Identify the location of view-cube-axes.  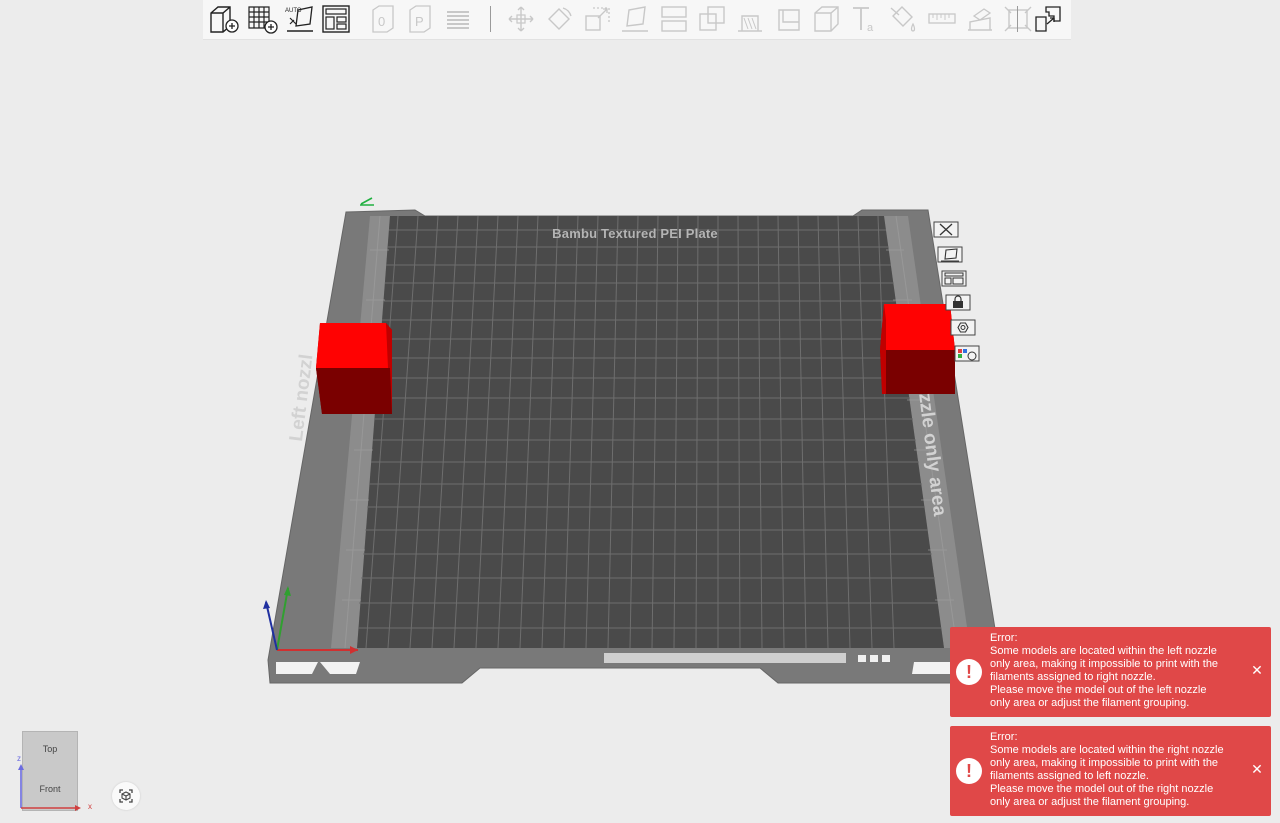
(49, 787).